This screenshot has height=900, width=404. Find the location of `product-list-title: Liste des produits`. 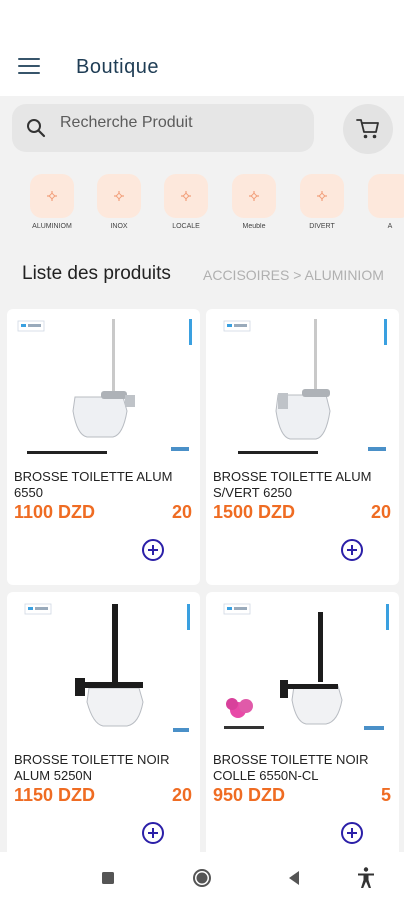

product-list-title: Liste des produits is located at coordinates (96, 273).